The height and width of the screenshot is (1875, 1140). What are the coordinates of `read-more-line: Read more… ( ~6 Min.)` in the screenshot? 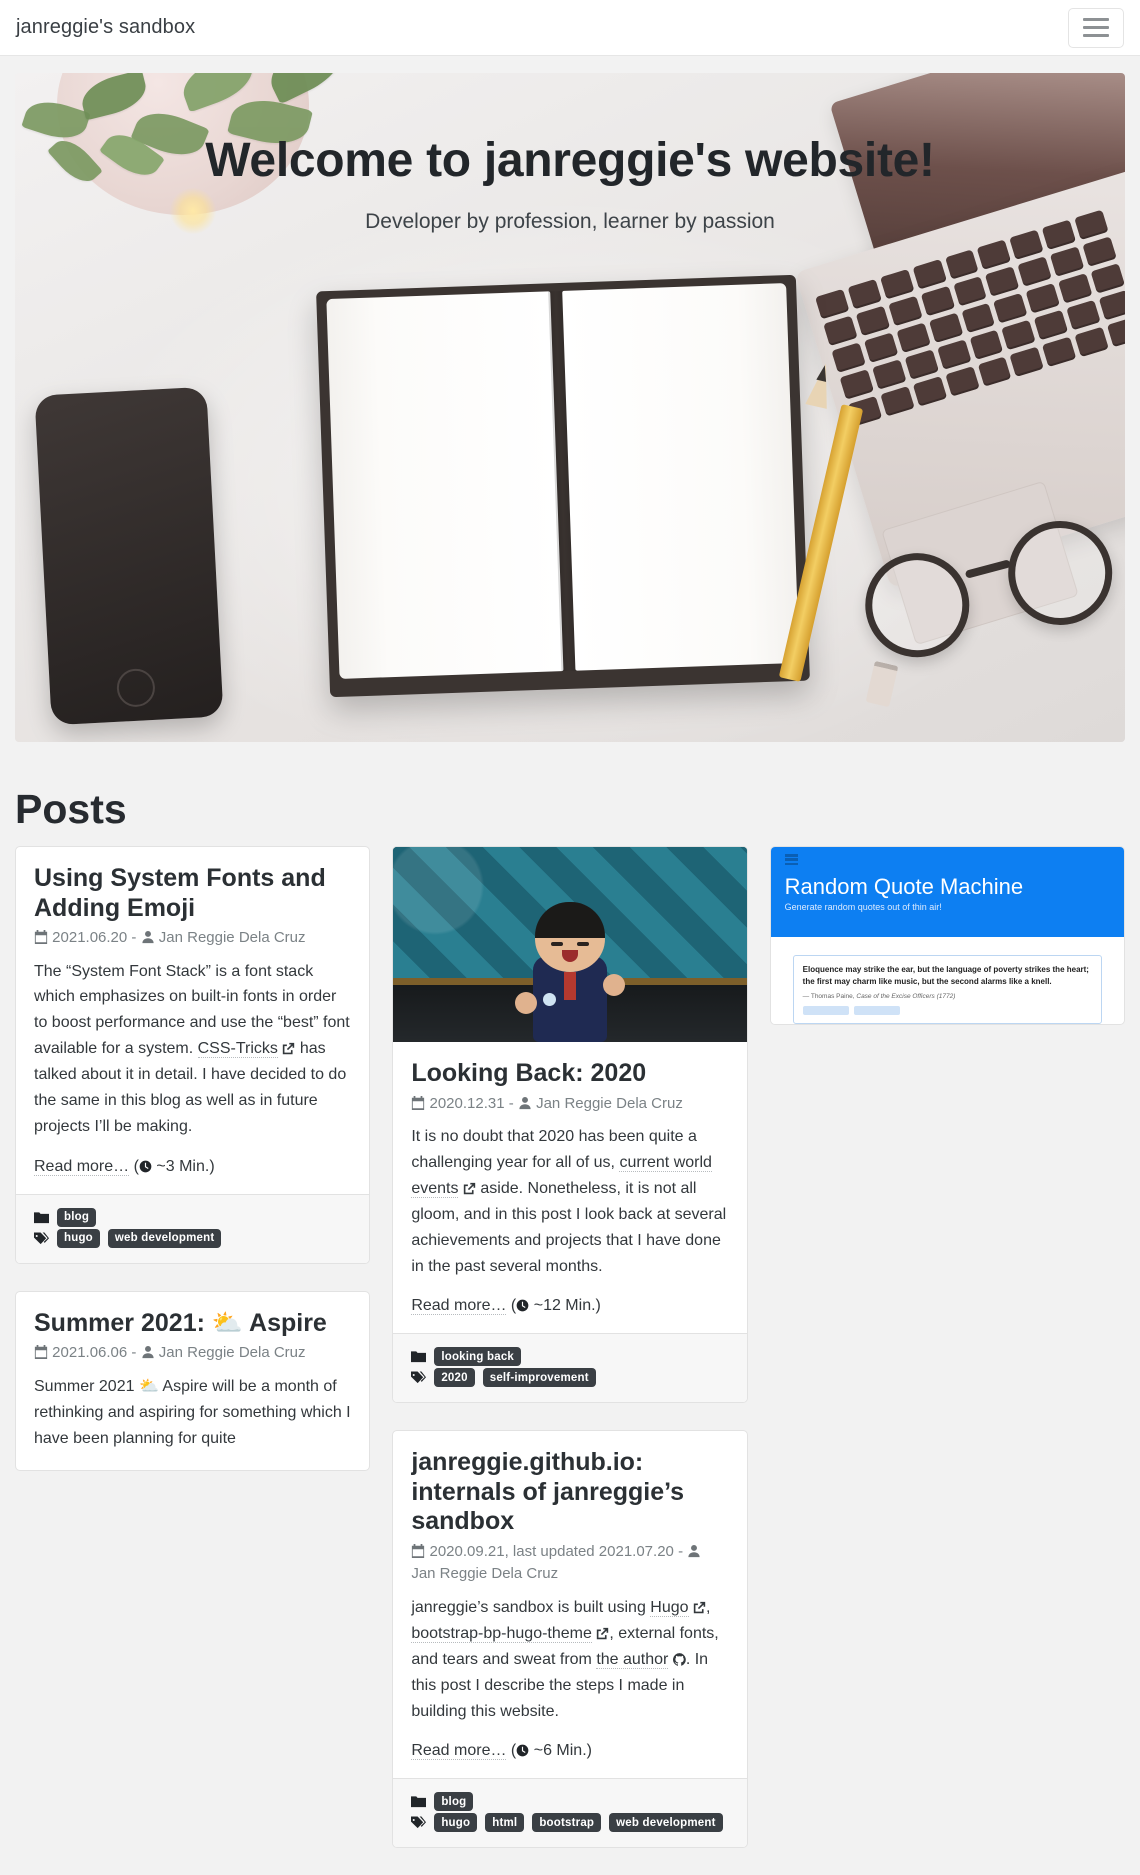 It's located at (501, 1751).